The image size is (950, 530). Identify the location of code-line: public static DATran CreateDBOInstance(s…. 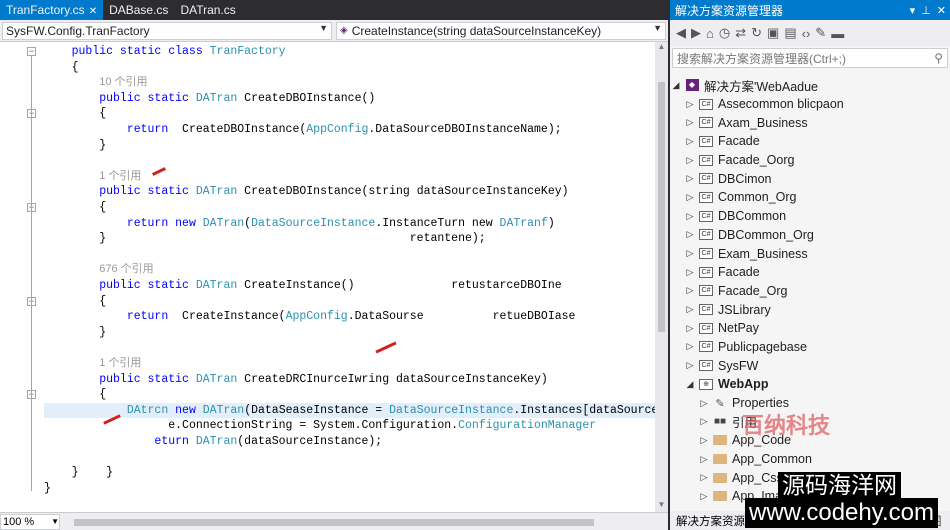
(306, 191).